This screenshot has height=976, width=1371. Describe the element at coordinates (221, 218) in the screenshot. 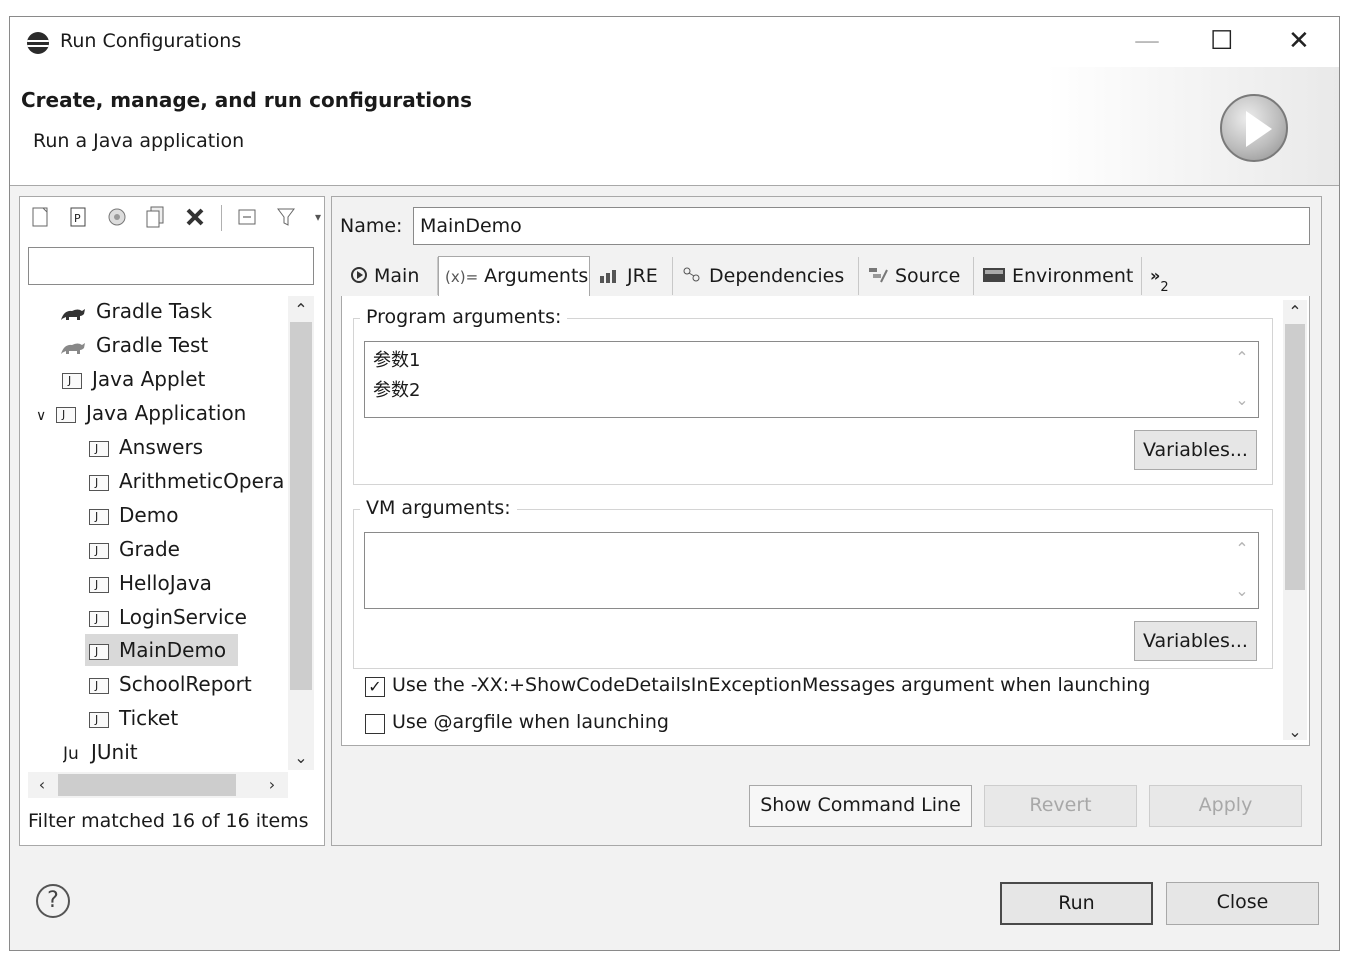

I see `toolbar-separator` at that location.